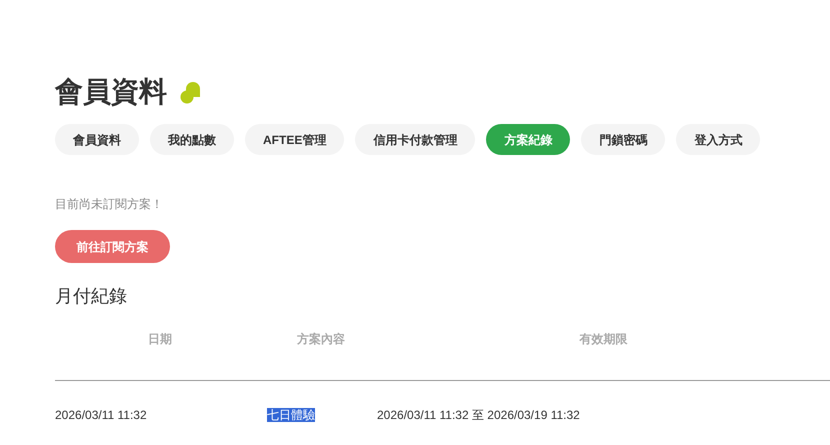 The width and height of the screenshot is (830, 445). Describe the element at coordinates (101, 415) in the screenshot. I see `table-cell: 2026/03/11 11:32` at that location.